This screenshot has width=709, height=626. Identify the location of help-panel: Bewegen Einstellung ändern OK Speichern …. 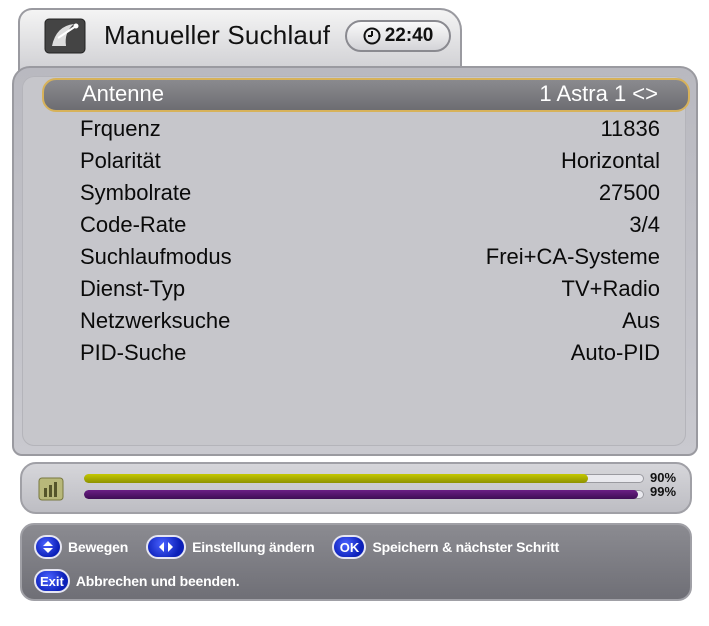
(356, 562).